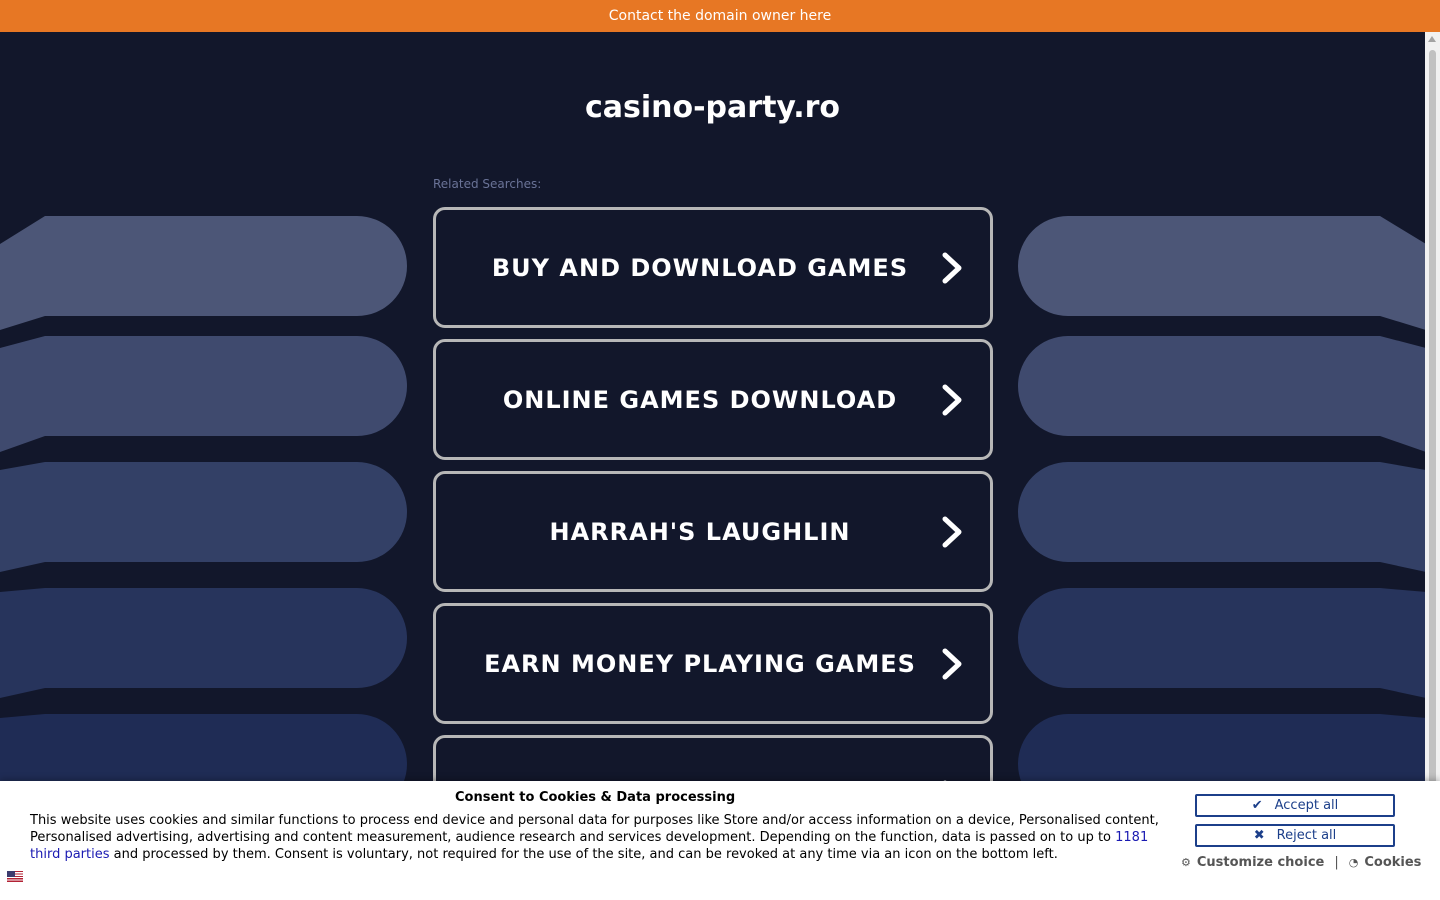 This screenshot has height=900, width=1440. Describe the element at coordinates (1393, 862) in the screenshot. I see `cookies-label: Cookies` at that location.